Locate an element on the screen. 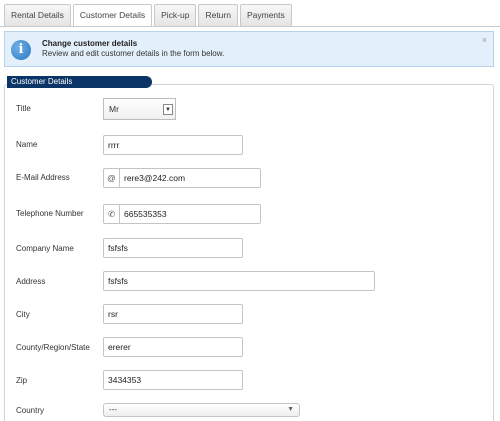 This screenshot has width=500, height=421. company-label: Company Name is located at coordinates (45, 248).